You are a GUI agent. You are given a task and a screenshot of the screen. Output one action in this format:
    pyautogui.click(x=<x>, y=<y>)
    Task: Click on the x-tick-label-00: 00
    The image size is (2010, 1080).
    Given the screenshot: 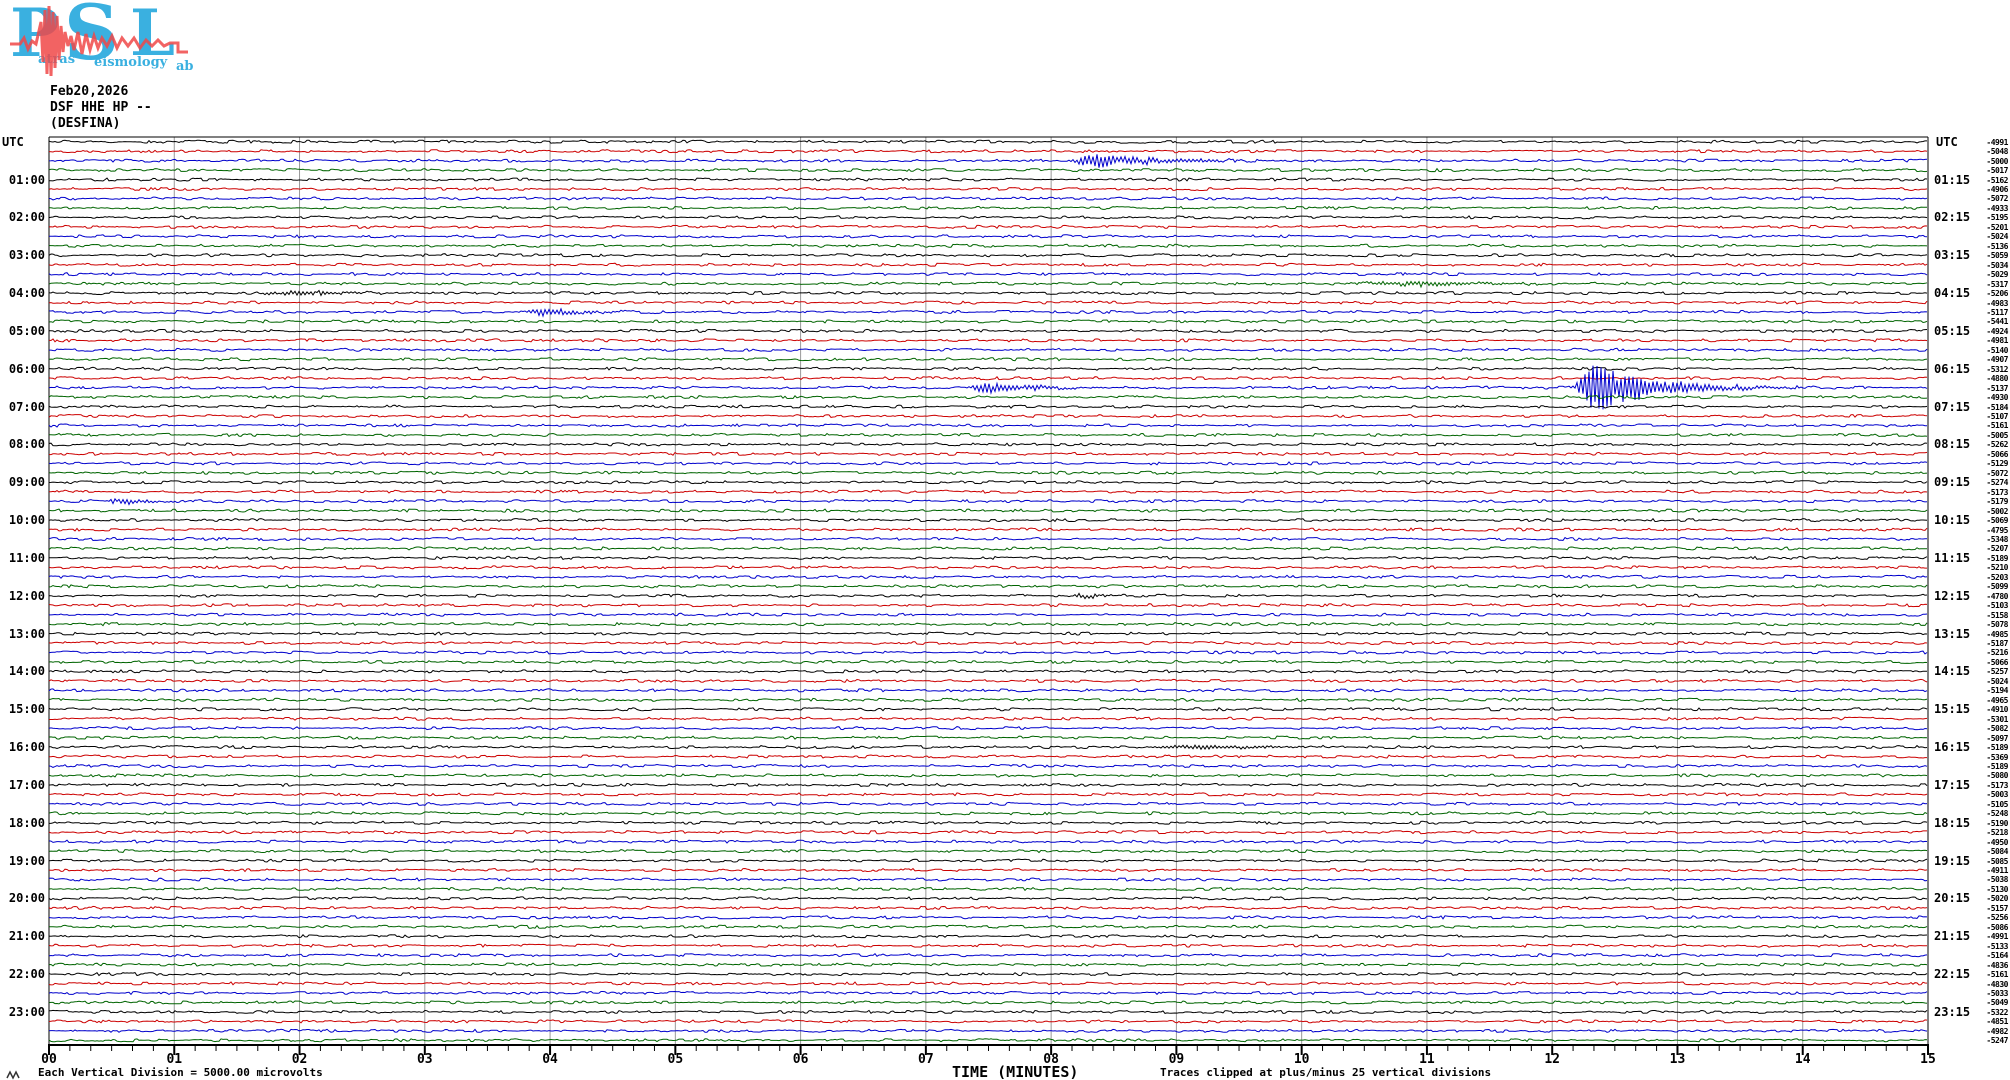 What is the action you would take?
    pyautogui.click(x=49, y=1059)
    